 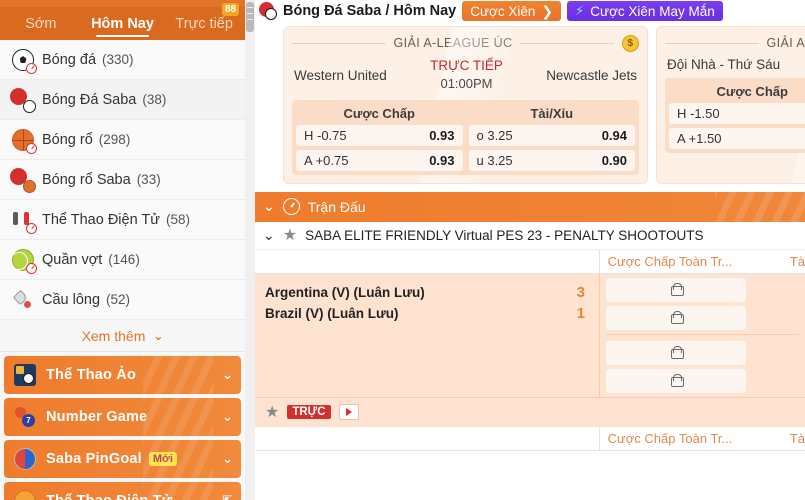 I want to click on live-tag: TRỰC, so click(x=309, y=412).